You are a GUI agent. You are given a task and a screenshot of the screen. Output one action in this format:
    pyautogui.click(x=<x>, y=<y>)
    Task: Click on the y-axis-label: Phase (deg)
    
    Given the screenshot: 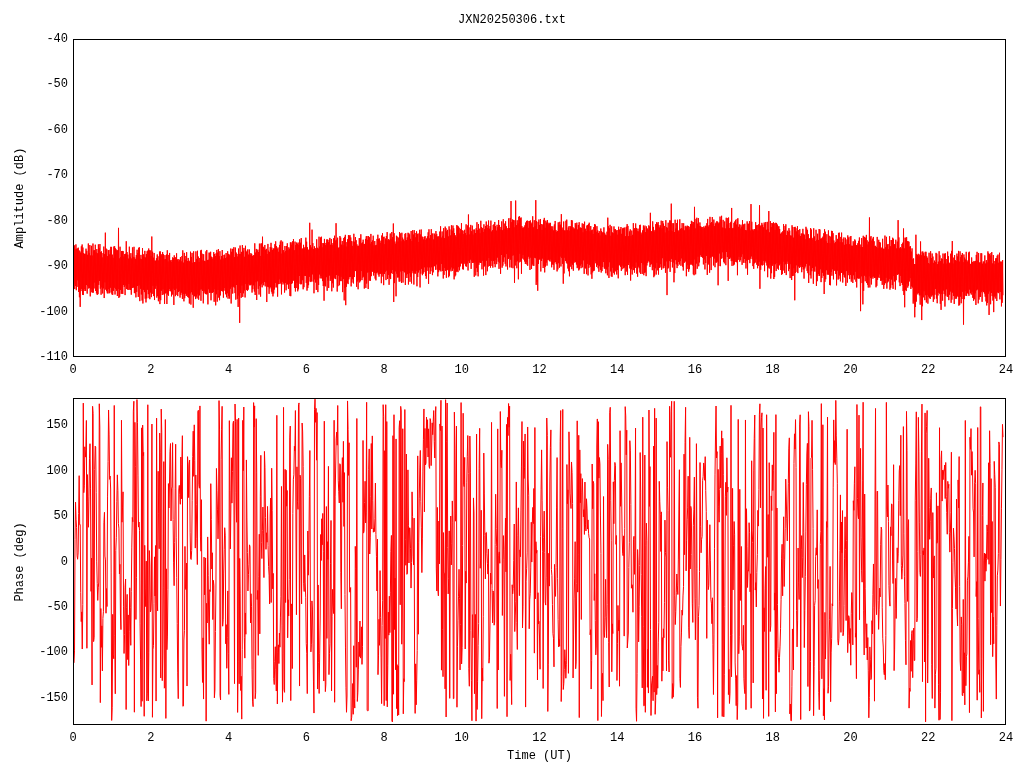 What is the action you would take?
    pyautogui.click(x=20, y=561)
    